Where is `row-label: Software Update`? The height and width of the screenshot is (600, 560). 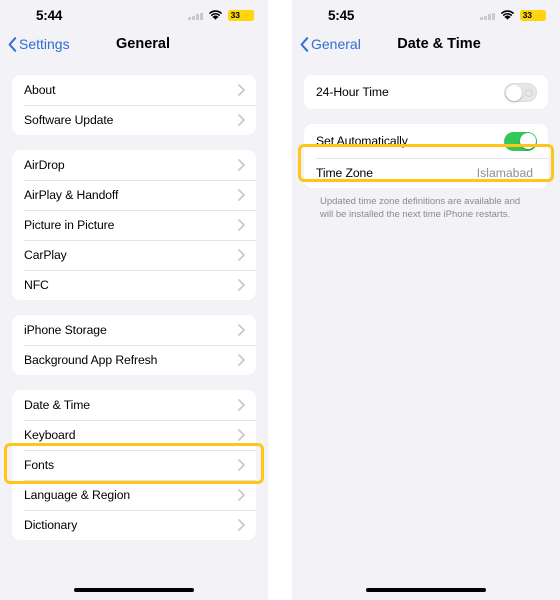
row-label: Software Update is located at coordinates (69, 120).